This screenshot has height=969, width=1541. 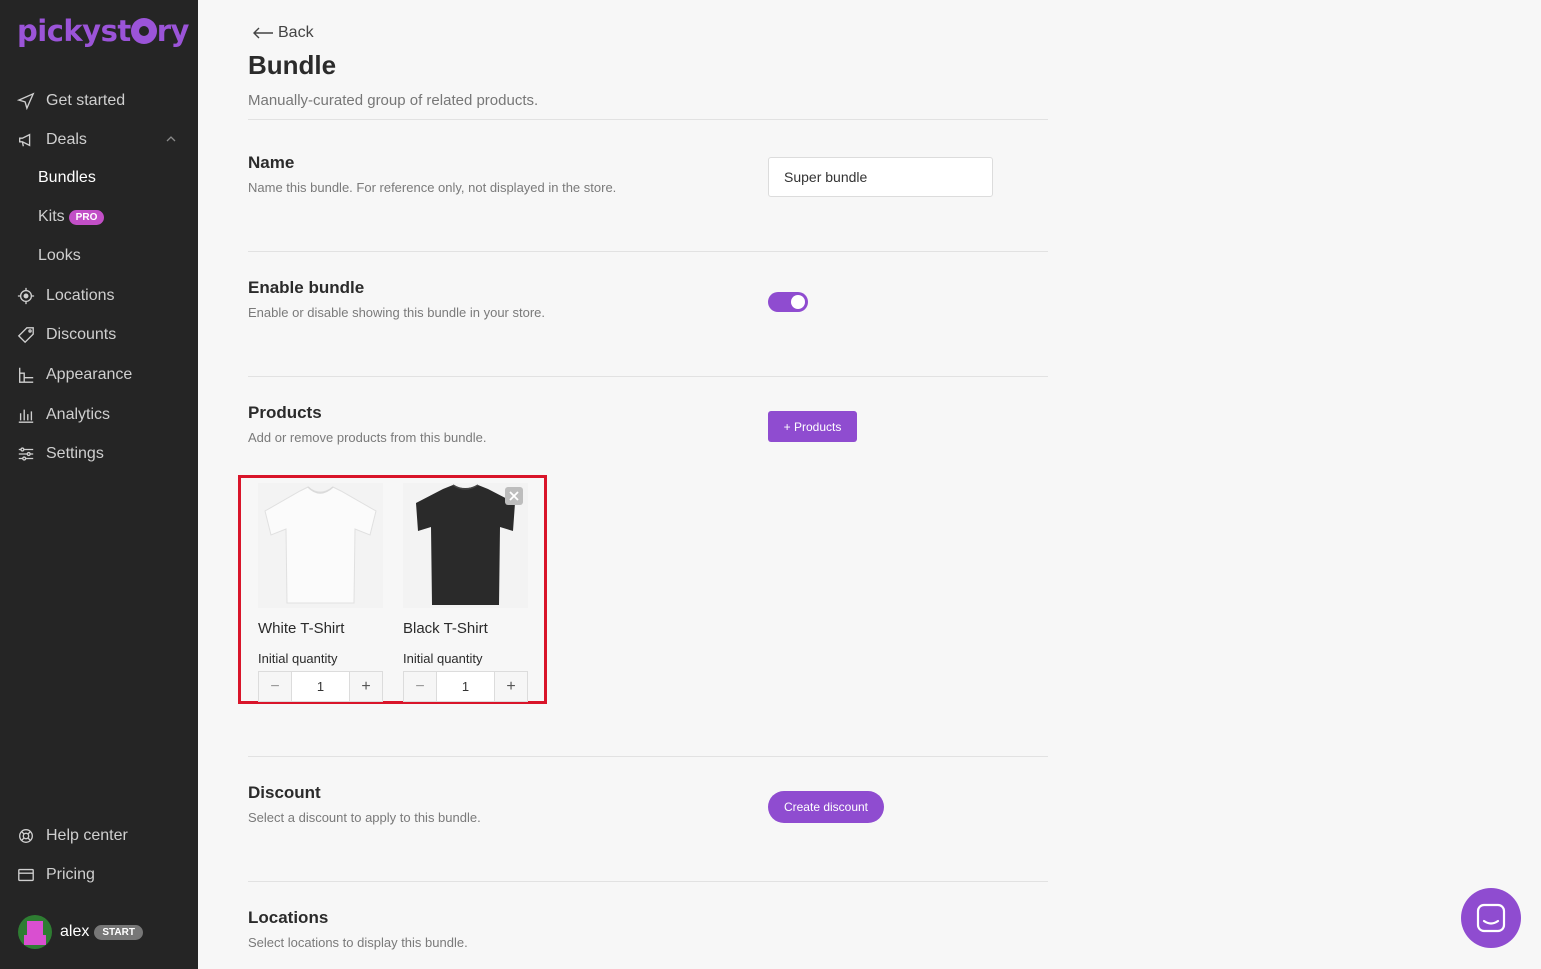 What do you see at coordinates (173, 31) in the screenshot?
I see `logo-text-end: ry` at bounding box center [173, 31].